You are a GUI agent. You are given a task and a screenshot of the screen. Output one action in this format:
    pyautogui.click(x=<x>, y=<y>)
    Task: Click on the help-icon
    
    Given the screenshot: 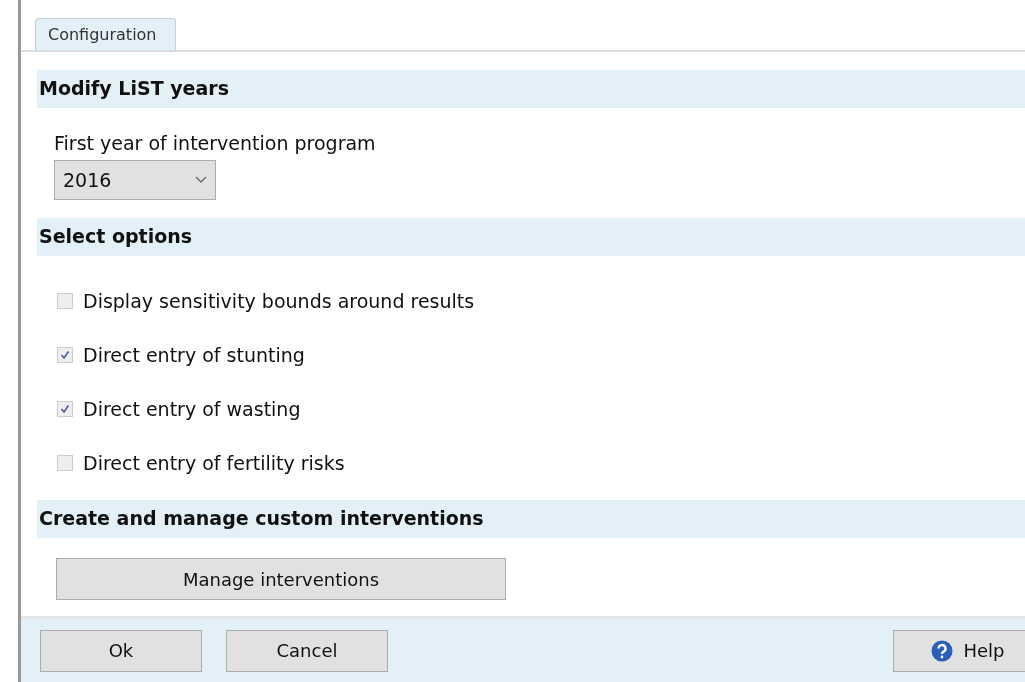 What is the action you would take?
    pyautogui.click(x=942, y=650)
    